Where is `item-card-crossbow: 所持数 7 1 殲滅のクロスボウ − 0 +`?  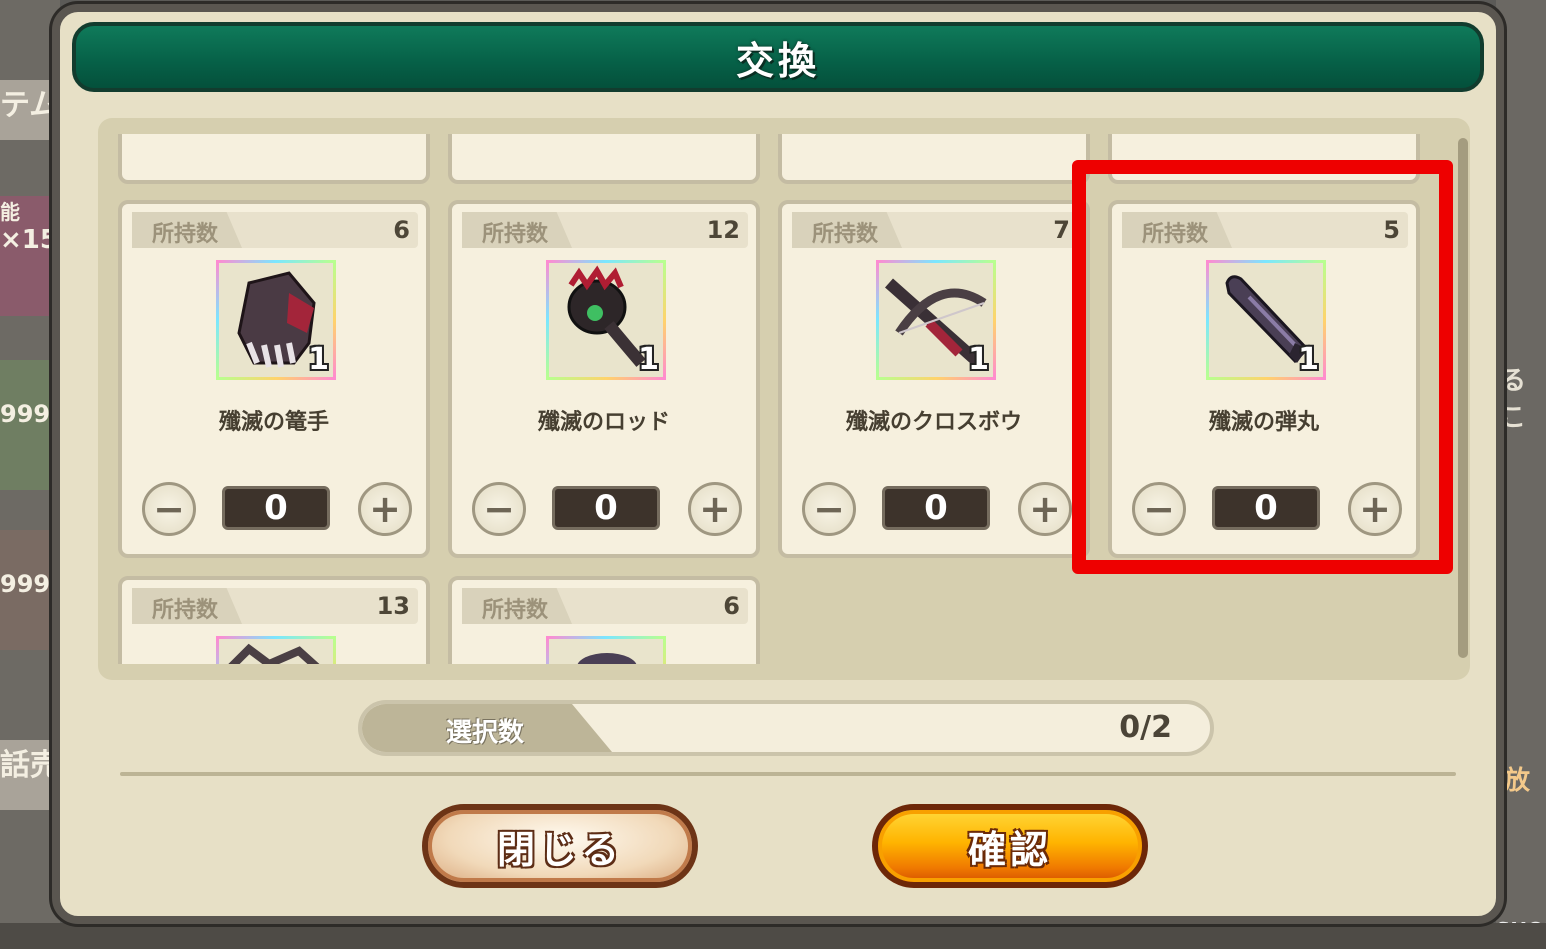
item-card-crossbow: 所持数 7 1 殲滅のクロスボウ − 0 + is located at coordinates (934, 379).